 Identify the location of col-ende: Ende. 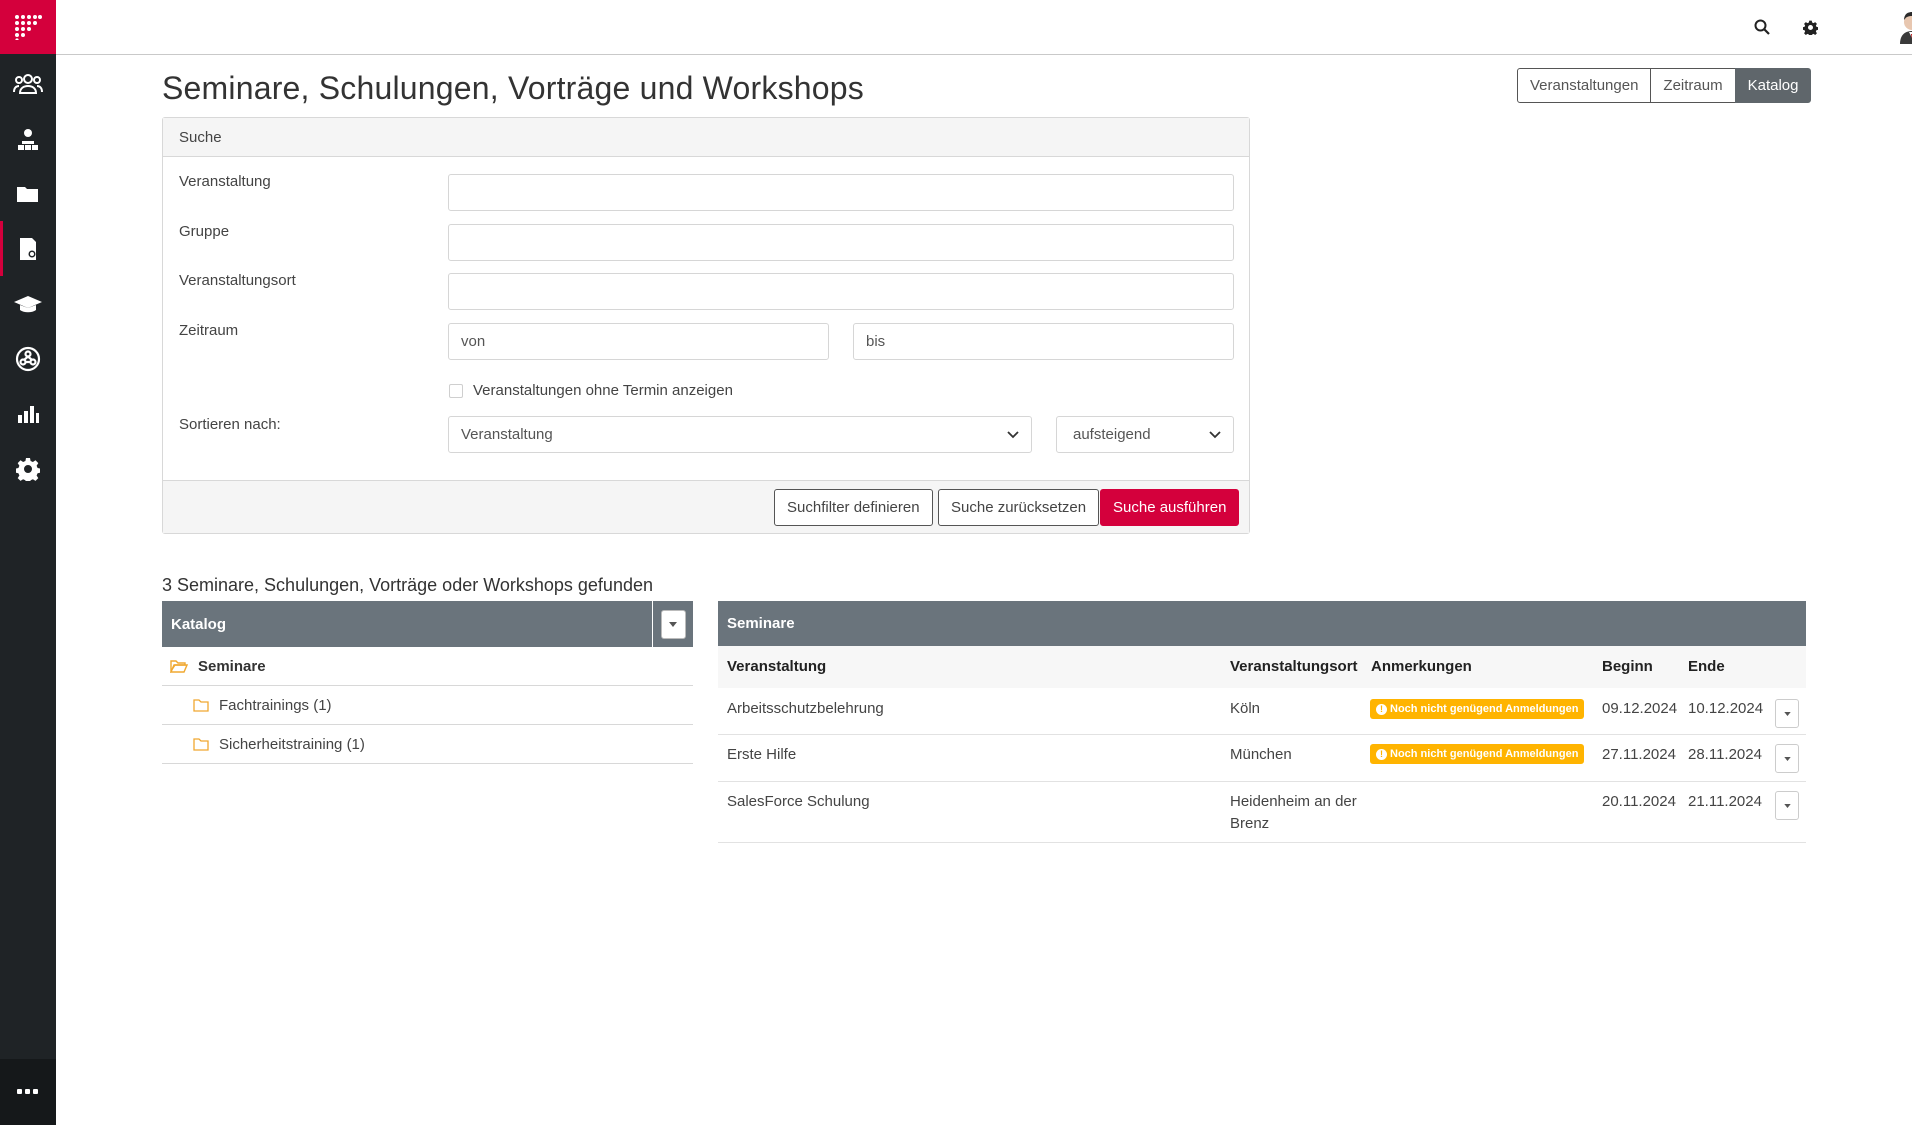
(1706, 667).